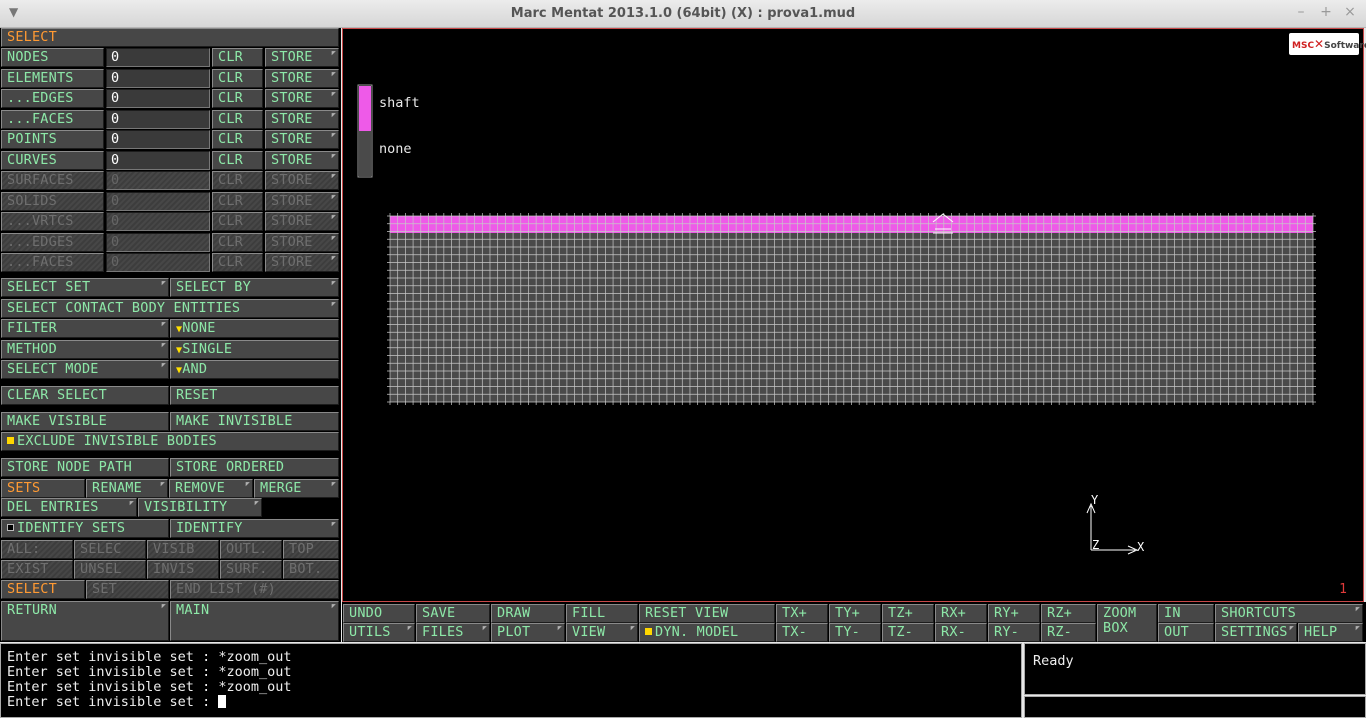 This screenshot has height=718, width=1366. What do you see at coordinates (1127, 623) in the screenshot?
I see `zoom-box-button: ZOOM BOX` at bounding box center [1127, 623].